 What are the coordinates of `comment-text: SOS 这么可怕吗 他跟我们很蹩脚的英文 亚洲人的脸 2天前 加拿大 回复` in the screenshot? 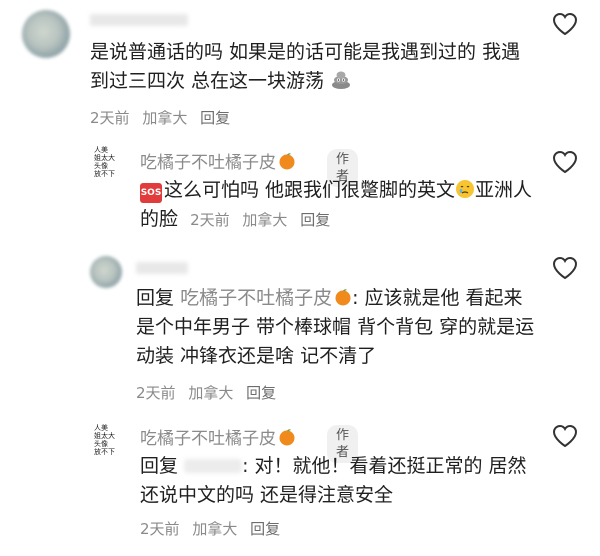 It's located at (336, 204).